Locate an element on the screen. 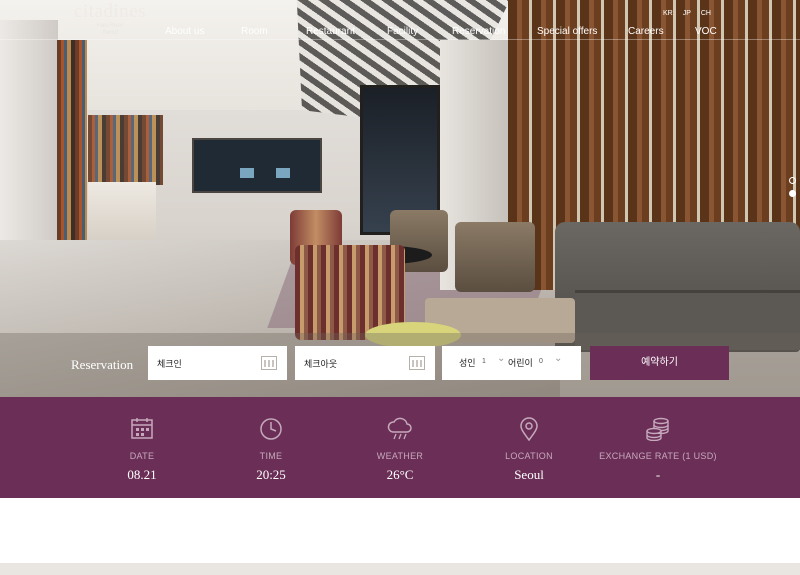  lang-ch: CH is located at coordinates (706, 13).